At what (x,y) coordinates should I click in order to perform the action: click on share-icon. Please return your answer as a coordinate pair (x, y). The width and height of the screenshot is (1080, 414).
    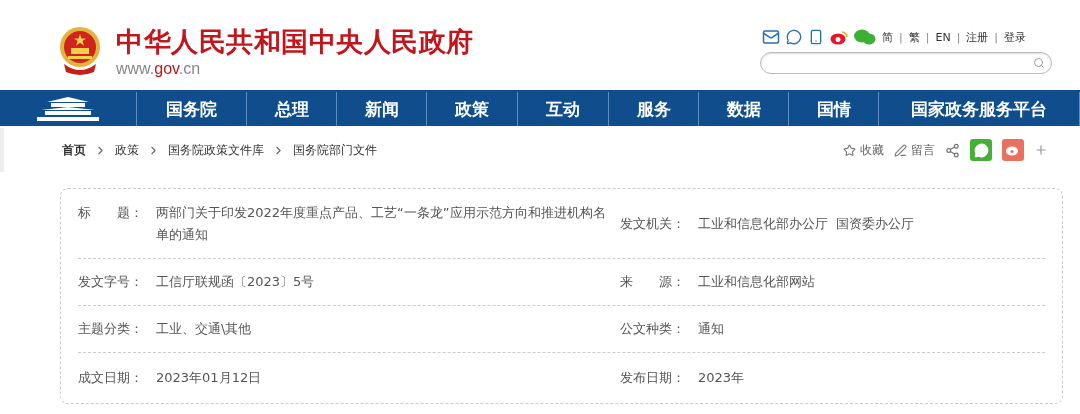
    Looking at the image, I should click on (952, 150).